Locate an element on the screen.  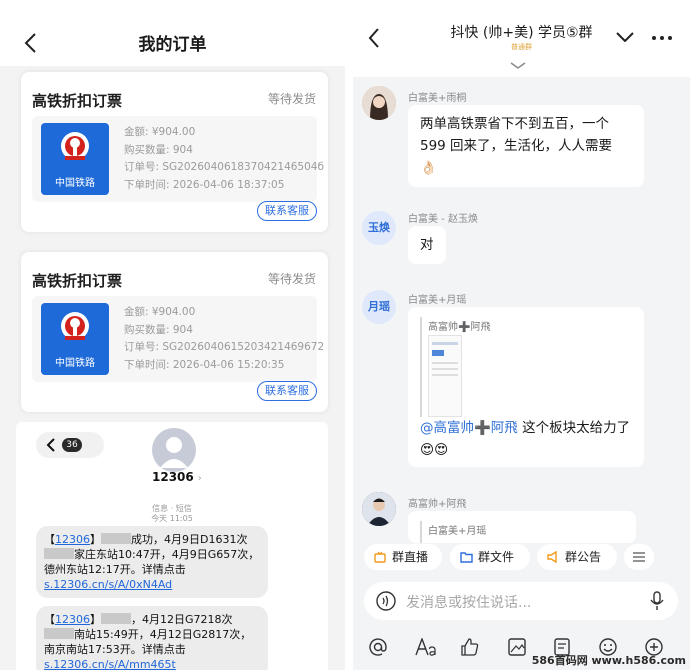
watermark: 586首码网 www.h586.com is located at coordinates (608, 660).